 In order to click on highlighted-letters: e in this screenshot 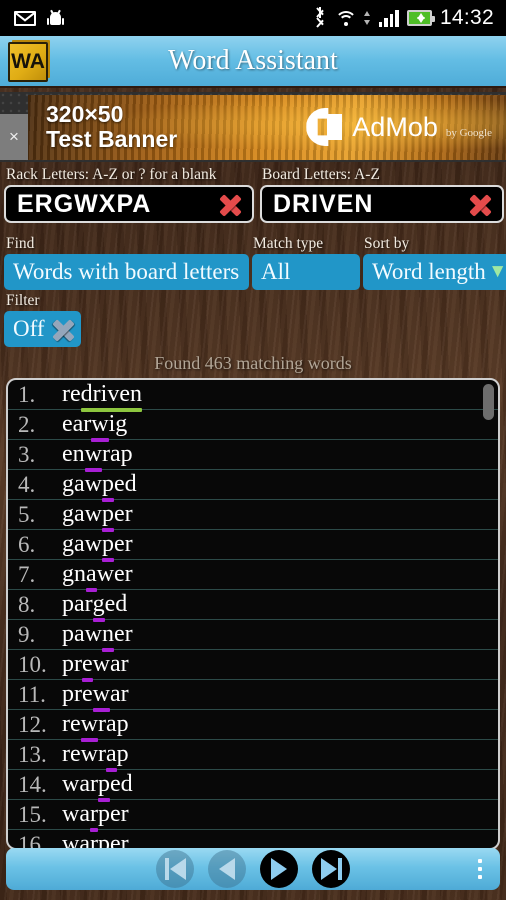, I will do `click(87, 666)`.